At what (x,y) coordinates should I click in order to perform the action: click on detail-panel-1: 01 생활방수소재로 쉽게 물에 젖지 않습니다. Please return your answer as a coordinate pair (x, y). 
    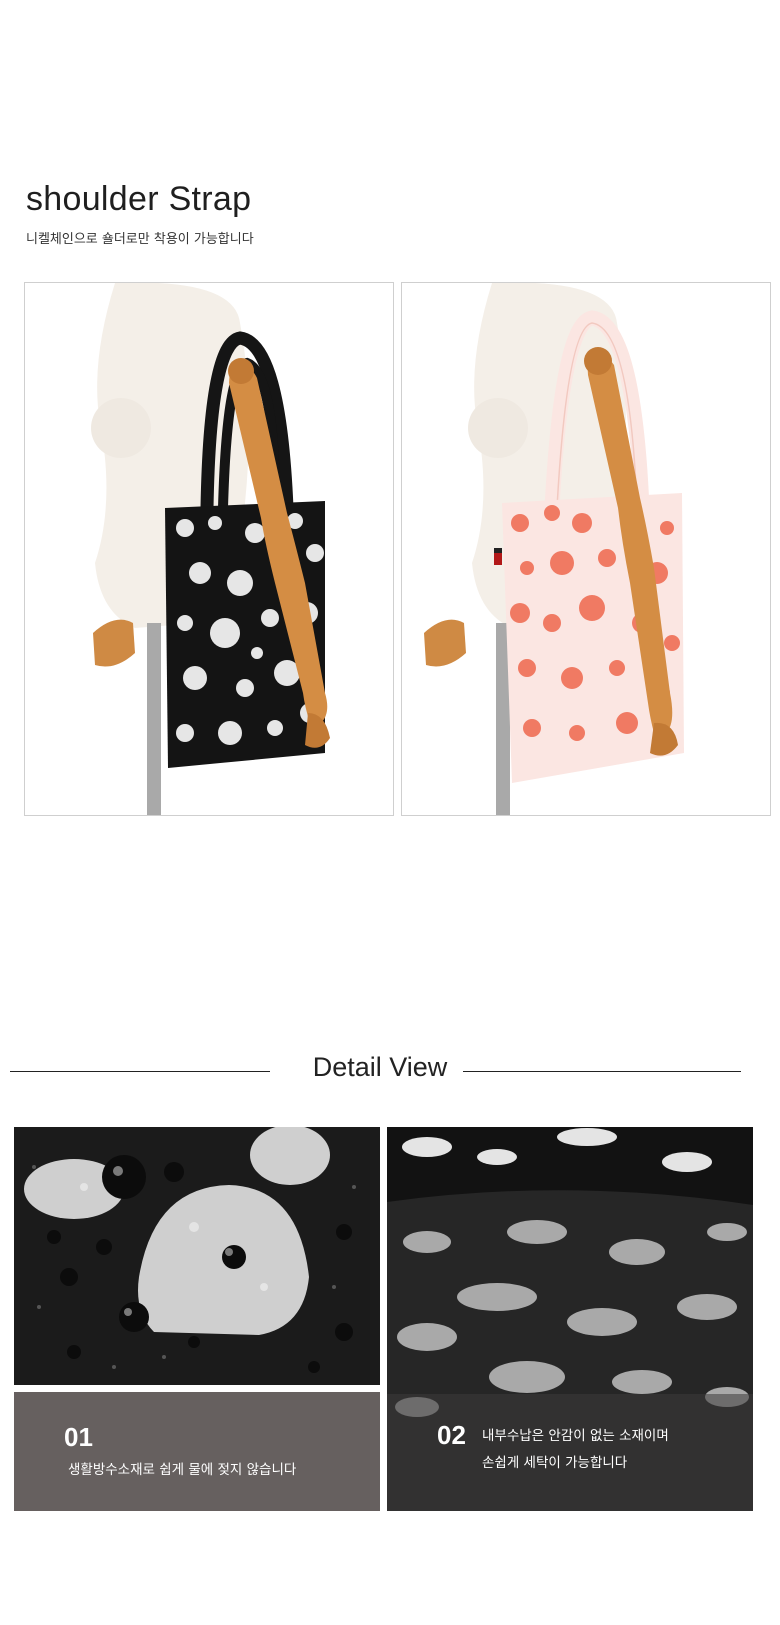
    Looking at the image, I should click on (197, 1319).